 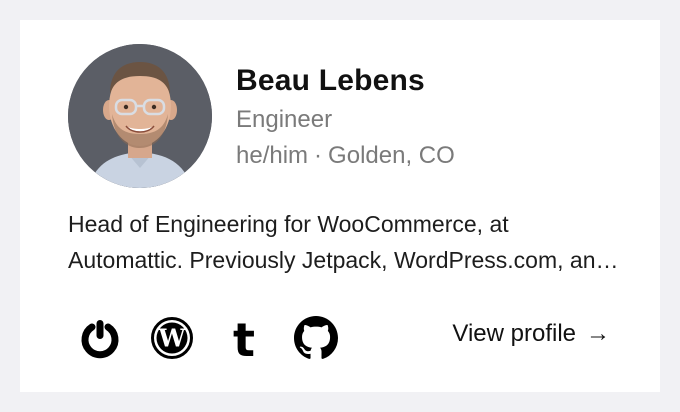 I want to click on profile-meta: he/him · Golden, CO, so click(x=345, y=156).